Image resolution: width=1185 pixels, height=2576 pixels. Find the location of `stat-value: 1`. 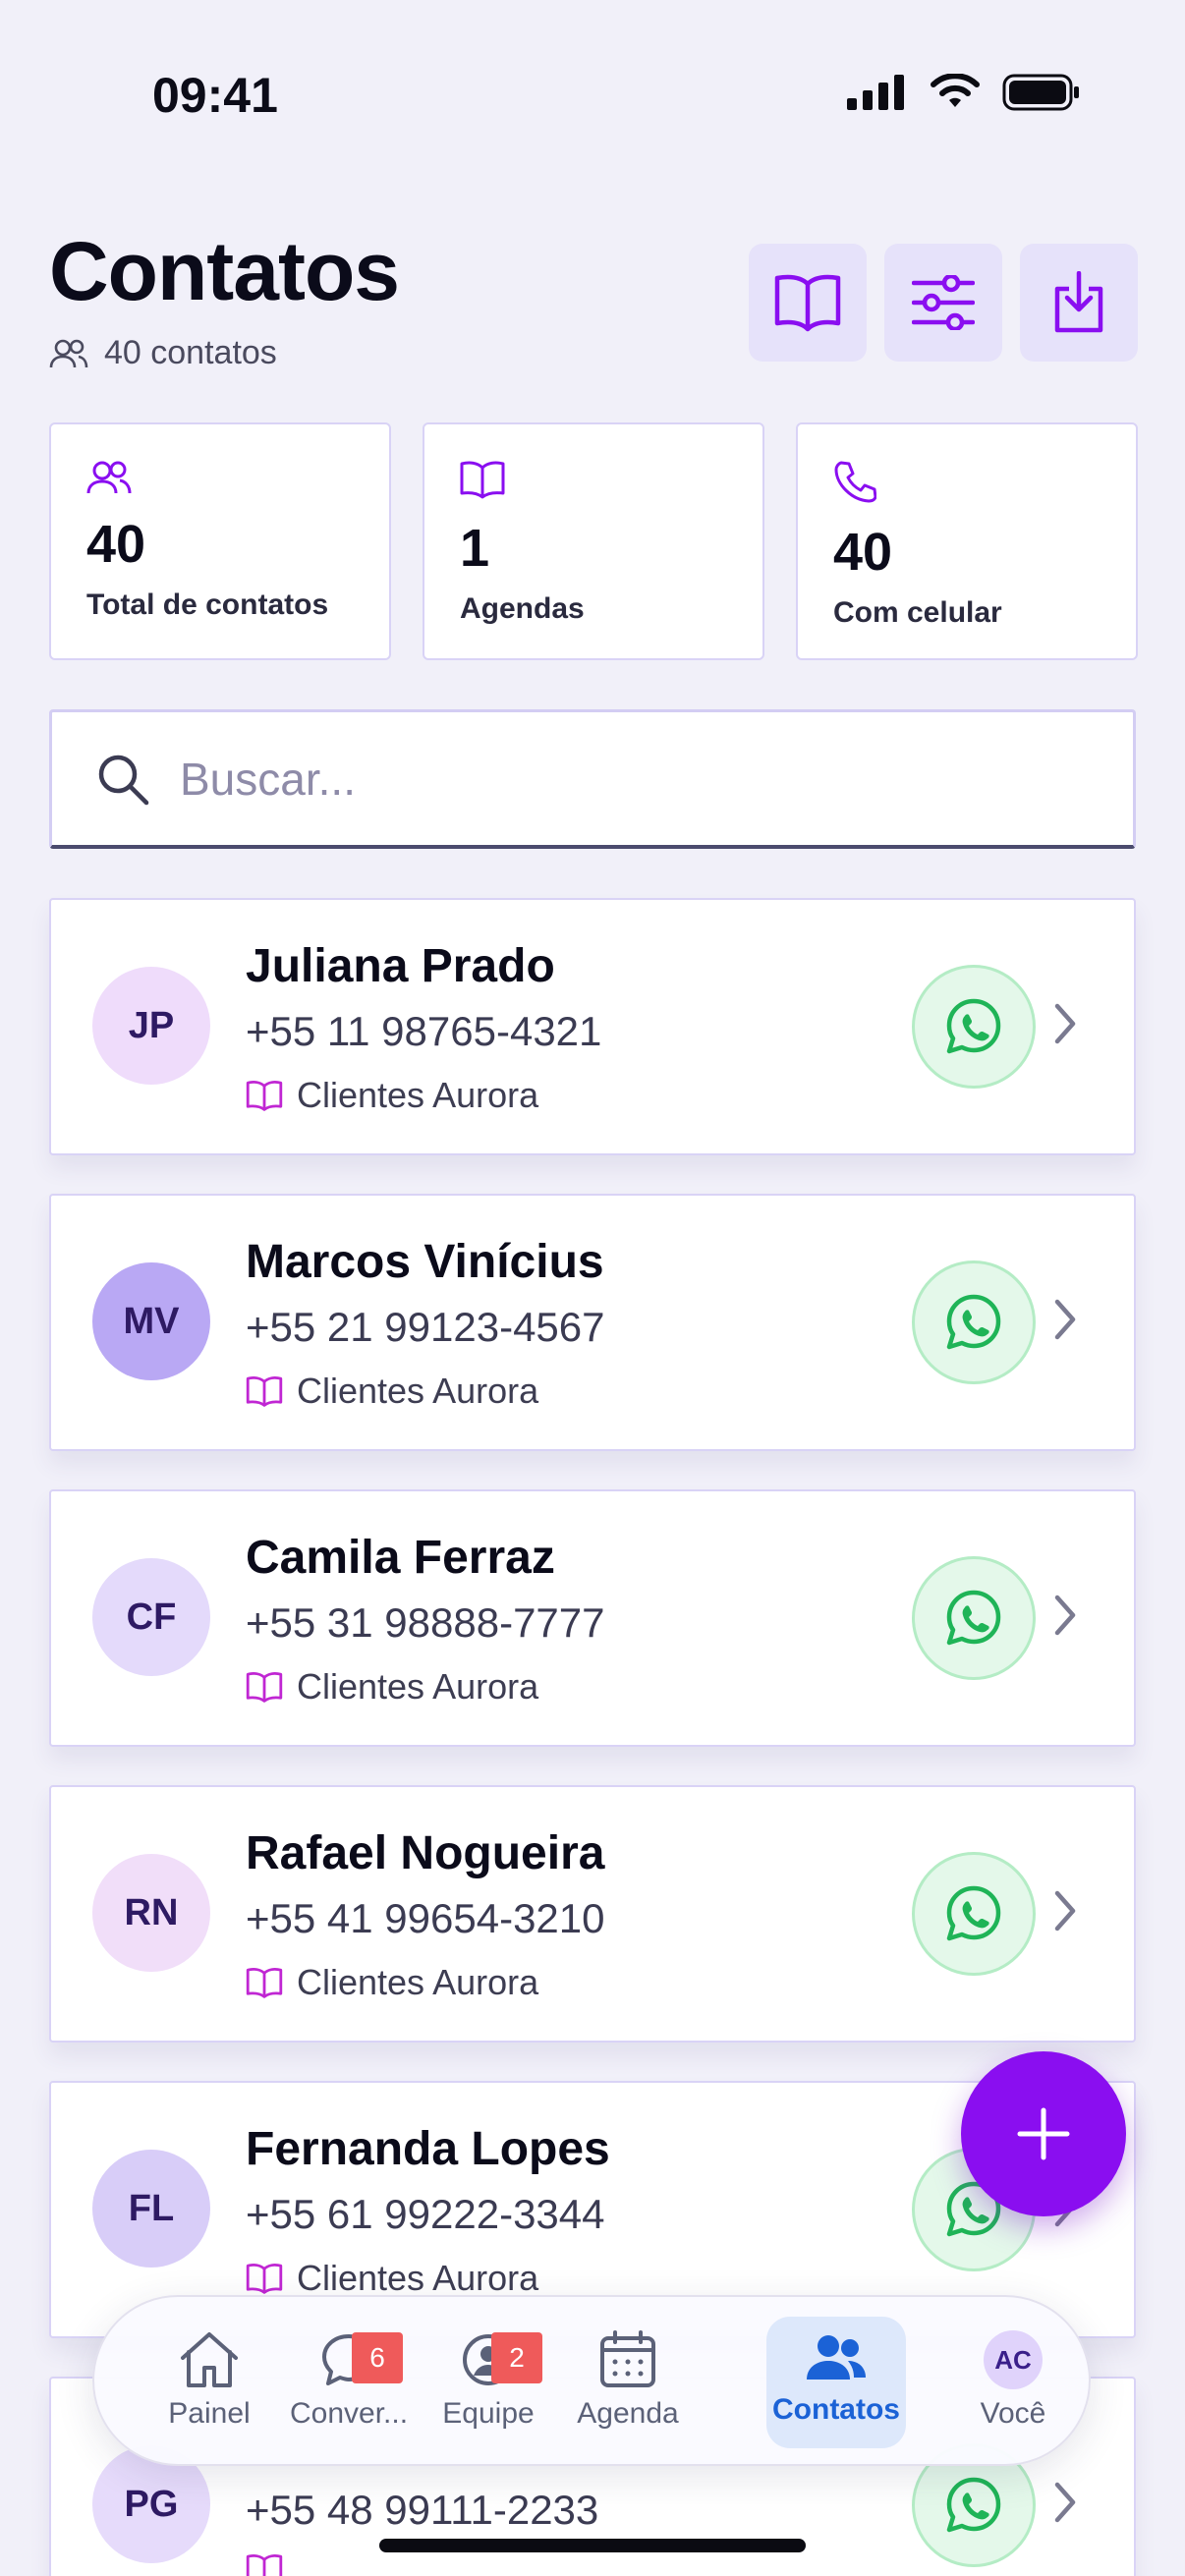

stat-value: 1 is located at coordinates (475, 548).